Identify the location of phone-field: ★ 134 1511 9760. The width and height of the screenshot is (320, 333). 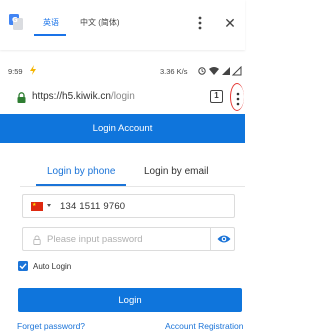
(128, 206).